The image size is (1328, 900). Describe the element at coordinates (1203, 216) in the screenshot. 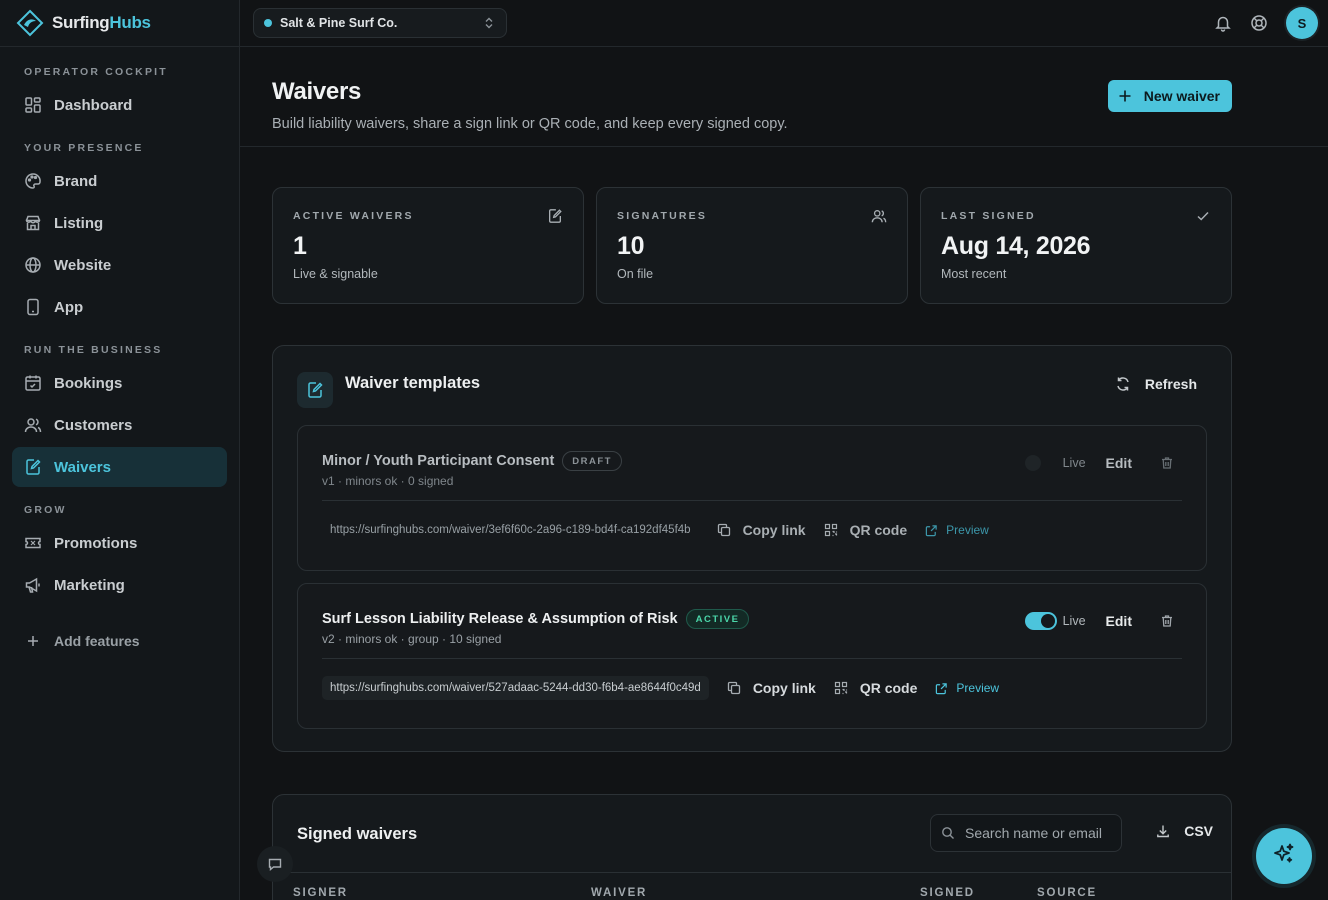

I see `check-icon` at that location.